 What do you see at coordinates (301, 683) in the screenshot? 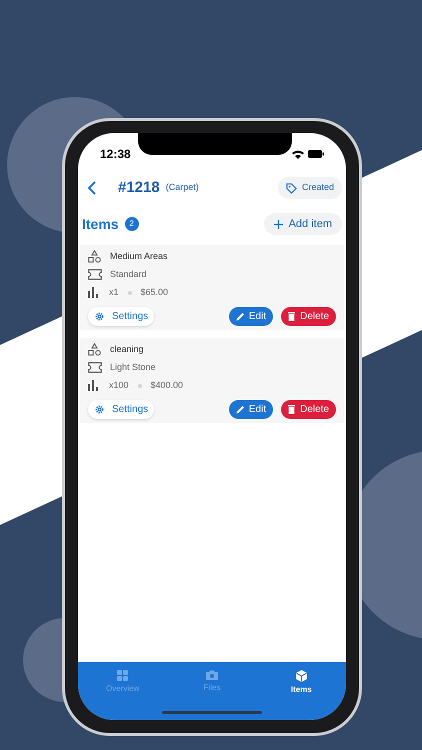
I see `tab-item: Items` at bounding box center [301, 683].